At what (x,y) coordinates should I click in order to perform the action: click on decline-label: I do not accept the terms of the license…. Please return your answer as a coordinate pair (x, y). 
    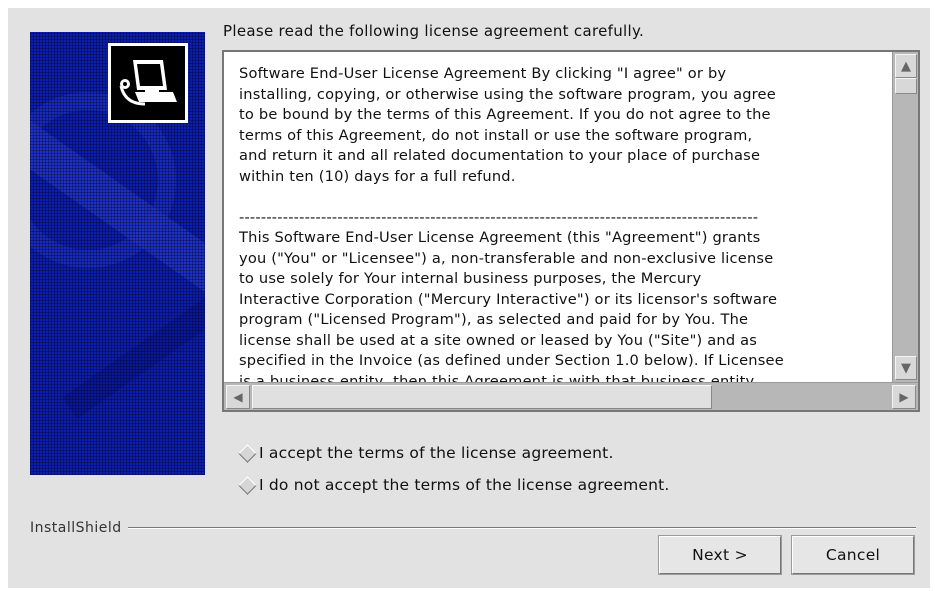
    Looking at the image, I should click on (464, 485).